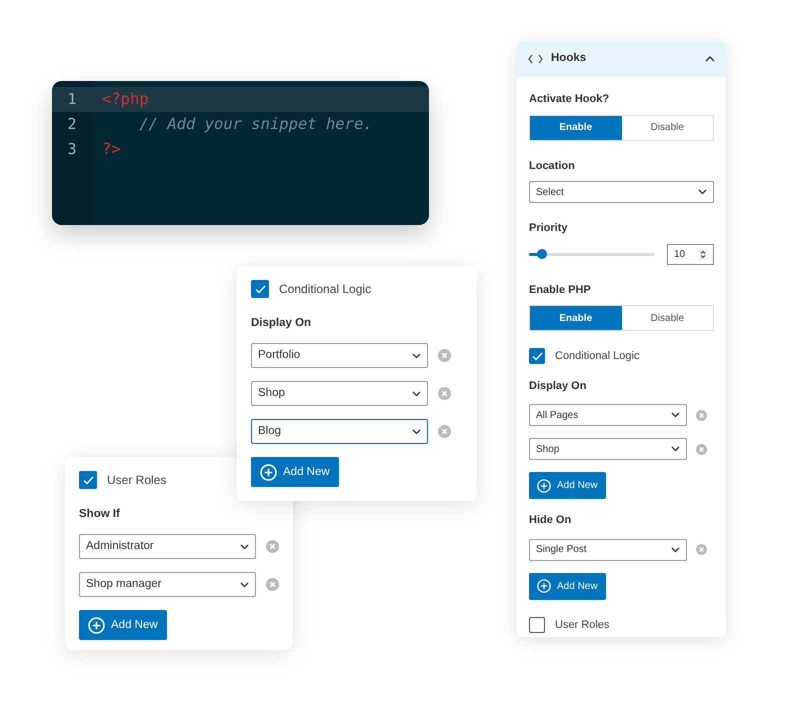 This screenshot has height=708, width=800. Describe the element at coordinates (339, 355) in the screenshot. I see `select-field: Portfolio` at that location.